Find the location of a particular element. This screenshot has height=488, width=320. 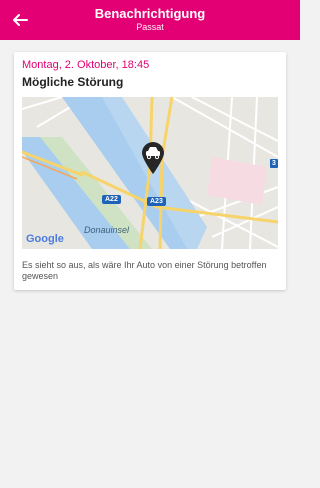

road-badge: 3 is located at coordinates (274, 163).